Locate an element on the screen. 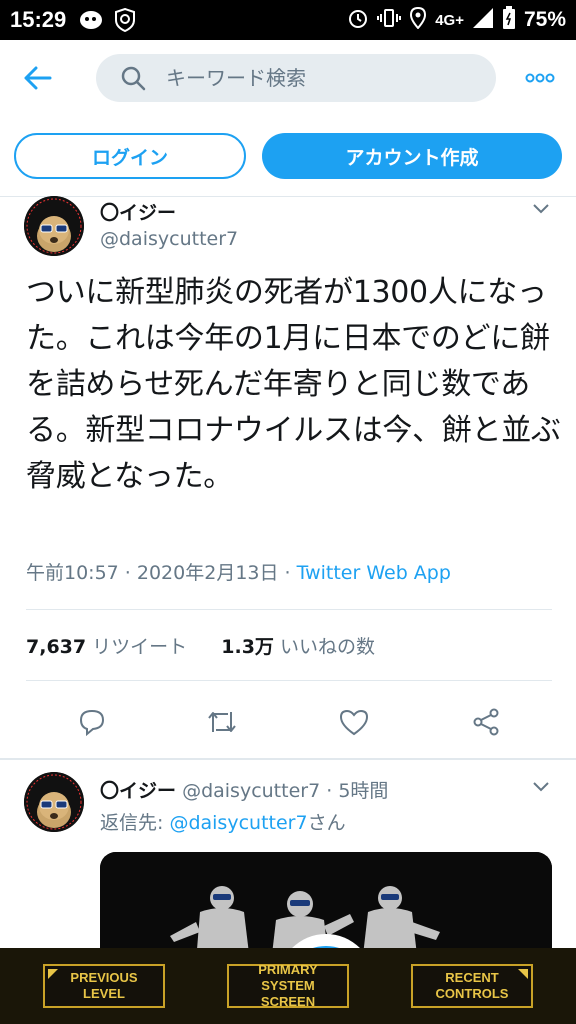 The width and height of the screenshot is (576, 1024). search-bar is located at coordinates (296, 78).